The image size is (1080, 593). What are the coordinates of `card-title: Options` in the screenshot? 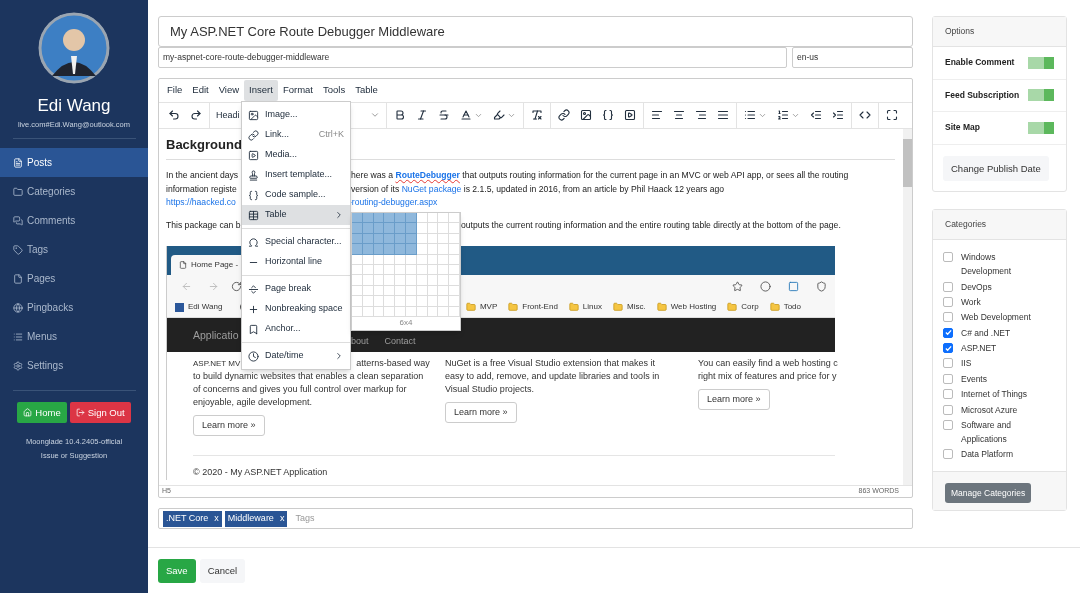 It's located at (999, 32).